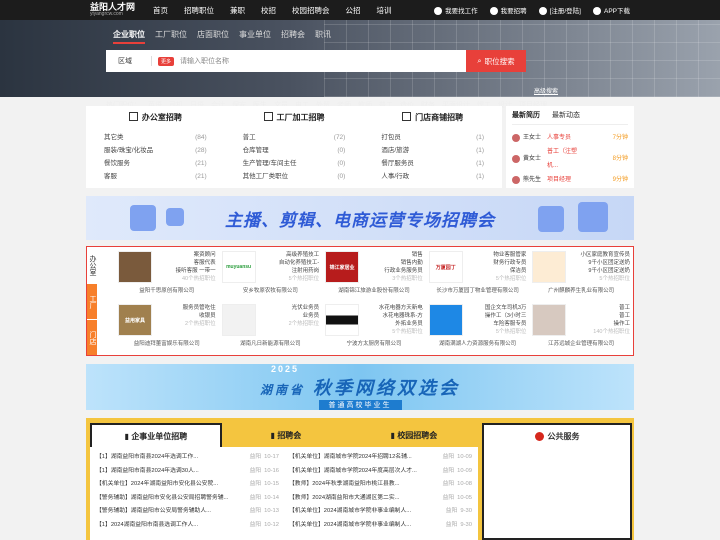 Image resolution: width=720 pixels, height=540 pixels. What do you see at coordinates (360, 387) in the screenshot?
I see `autumn-fair-banner: 2025 湖南省 秋季网络双选会 普通高校毕业生` at bounding box center [360, 387].